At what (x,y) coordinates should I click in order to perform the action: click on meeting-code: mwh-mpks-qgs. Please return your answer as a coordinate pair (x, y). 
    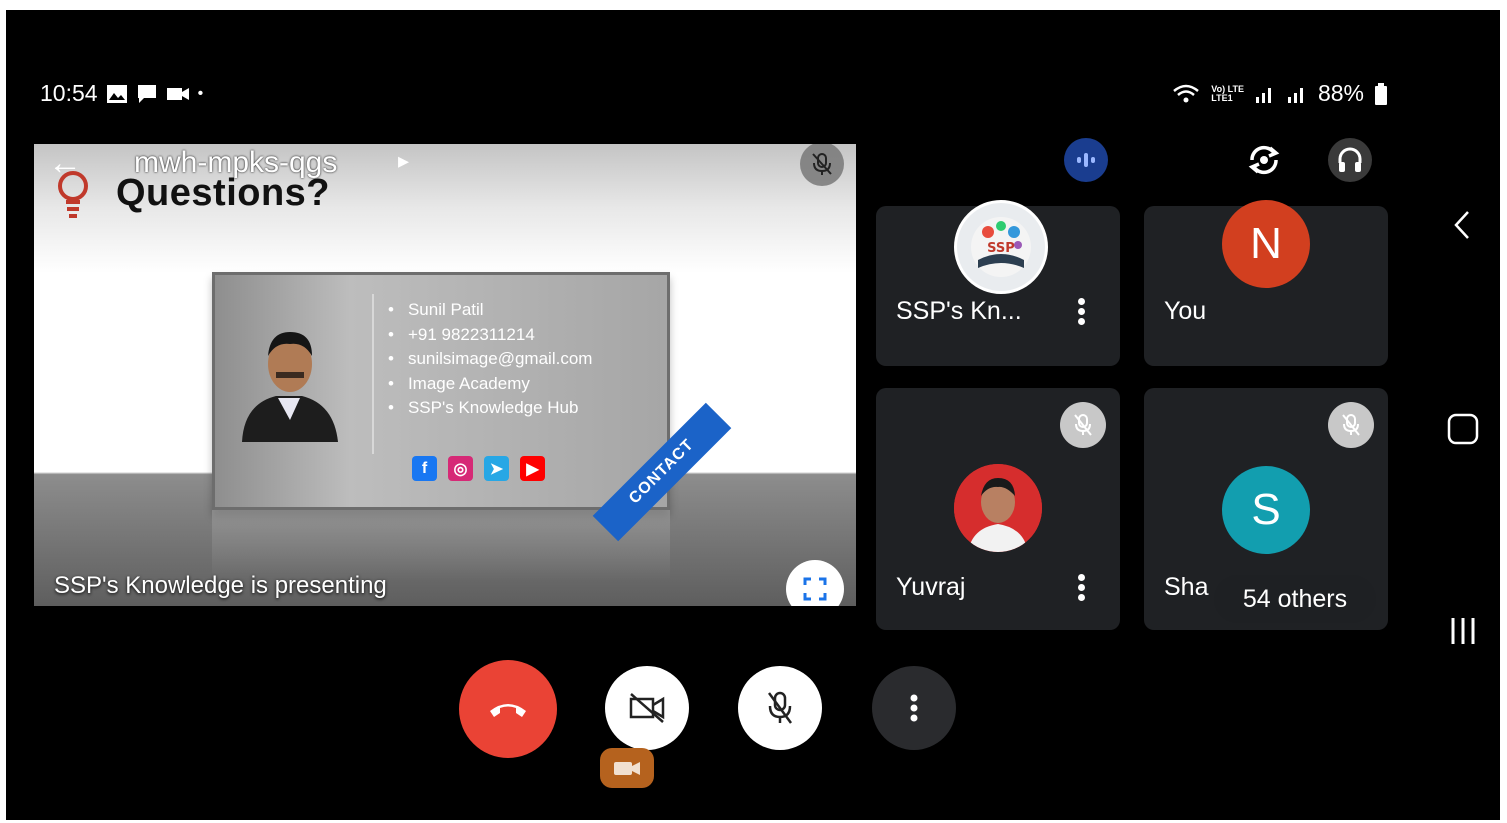
    Looking at the image, I should click on (235, 163).